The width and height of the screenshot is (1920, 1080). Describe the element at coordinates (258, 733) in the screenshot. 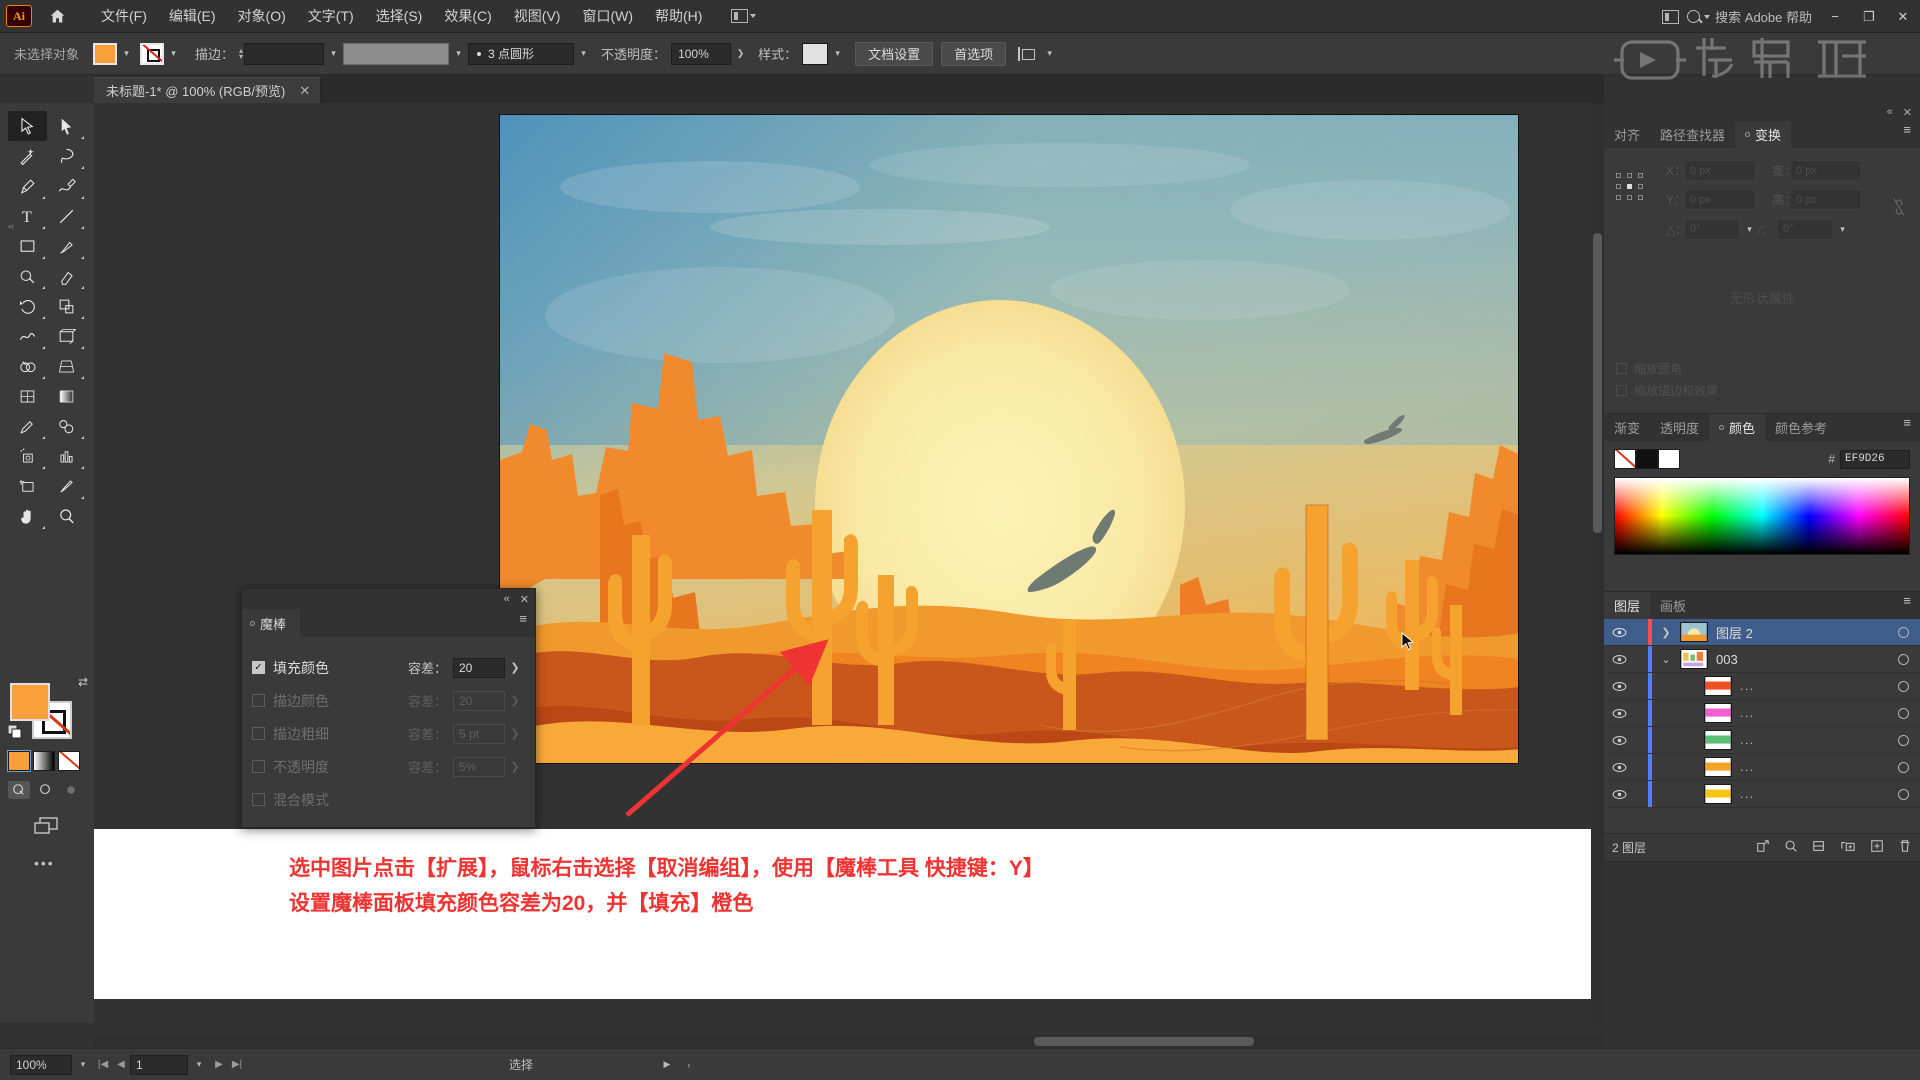

I see `checkbox-stroke-weight` at that location.